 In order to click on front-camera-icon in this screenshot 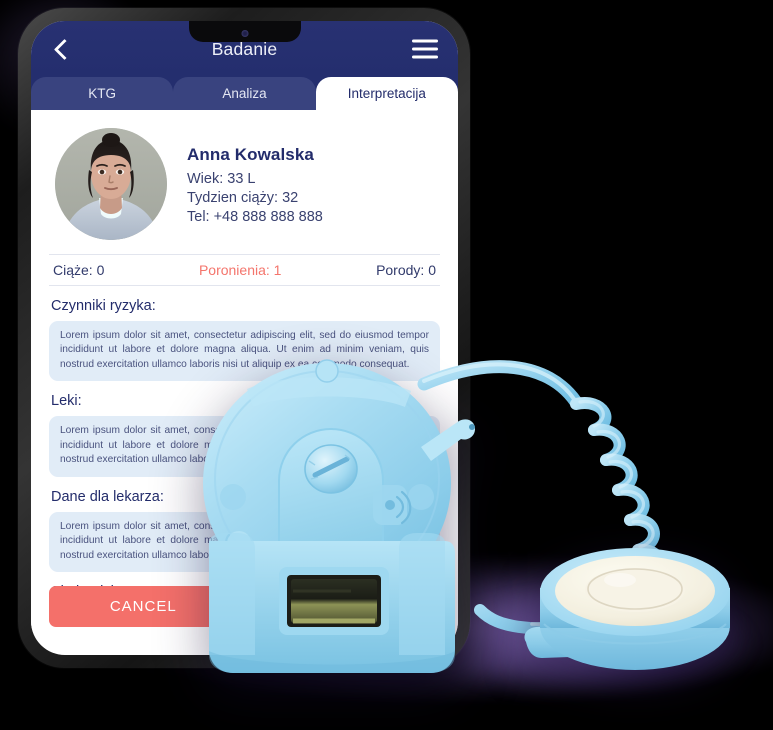, I will do `click(244, 33)`.